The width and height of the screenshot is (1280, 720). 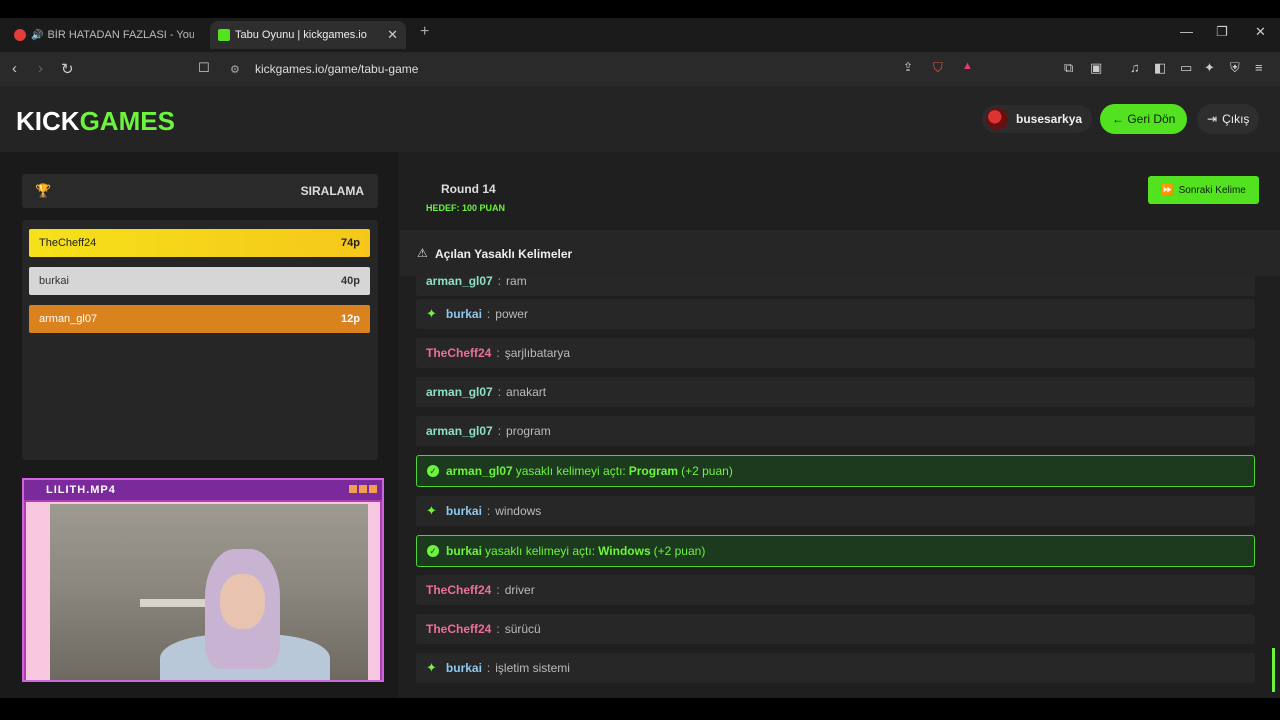 I want to click on url-text: kickgames.io/game/tabu-game, so click(x=337, y=69).